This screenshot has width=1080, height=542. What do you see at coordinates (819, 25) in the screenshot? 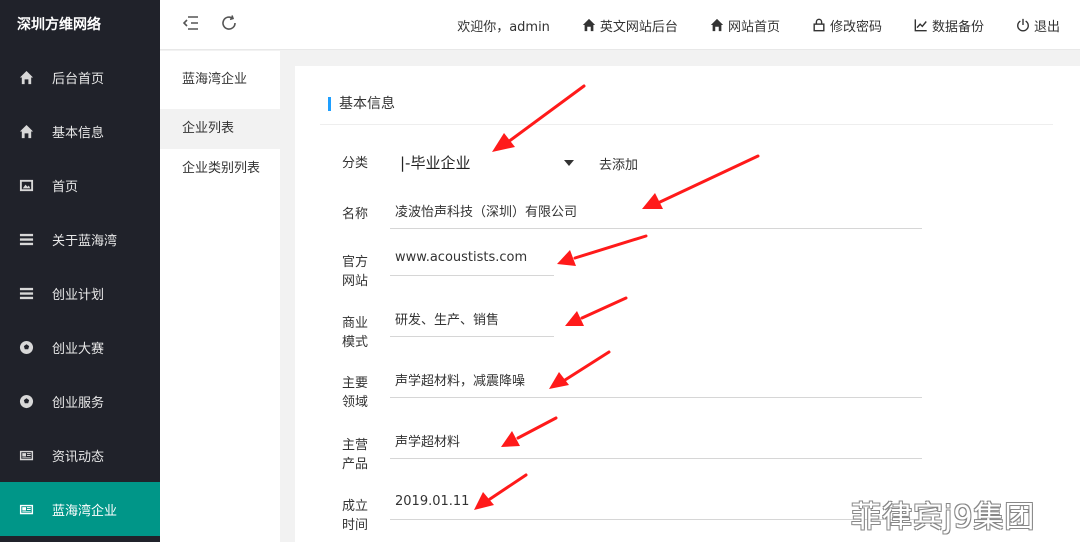
I see `lock-icon` at bounding box center [819, 25].